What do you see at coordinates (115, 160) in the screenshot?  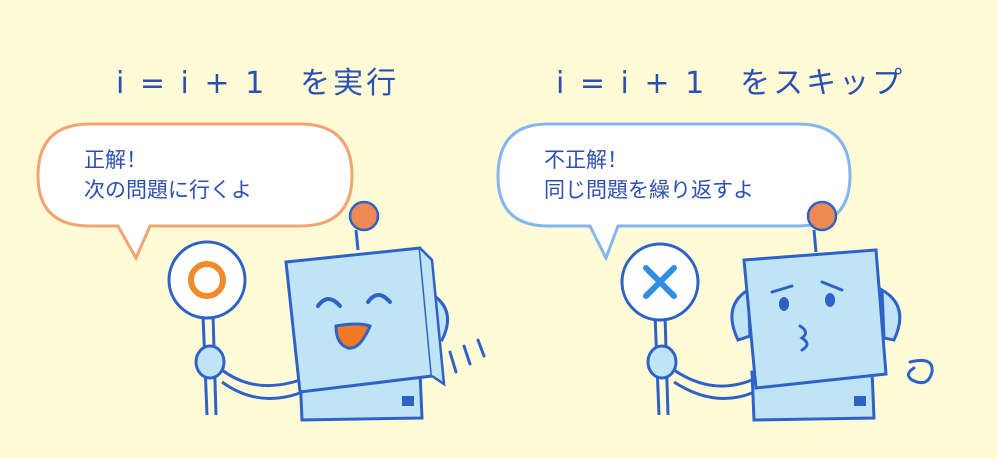 I see `bubble-left-line1: 正解！` at bounding box center [115, 160].